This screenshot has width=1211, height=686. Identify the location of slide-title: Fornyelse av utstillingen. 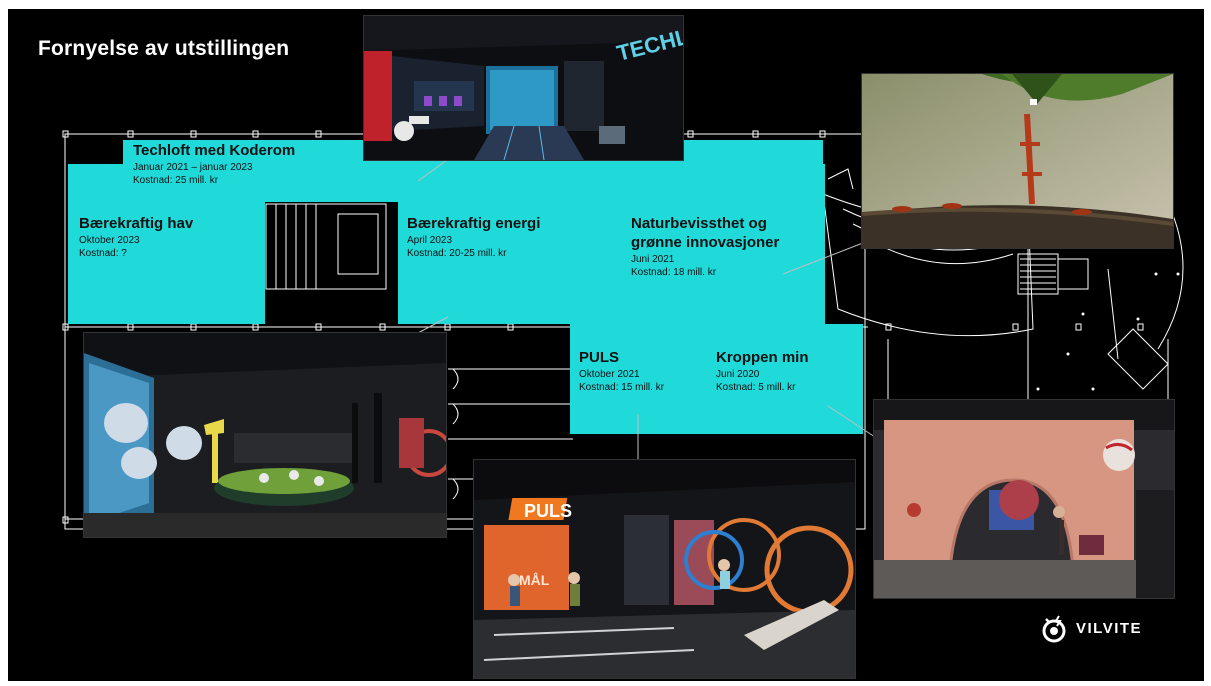
(164, 48).